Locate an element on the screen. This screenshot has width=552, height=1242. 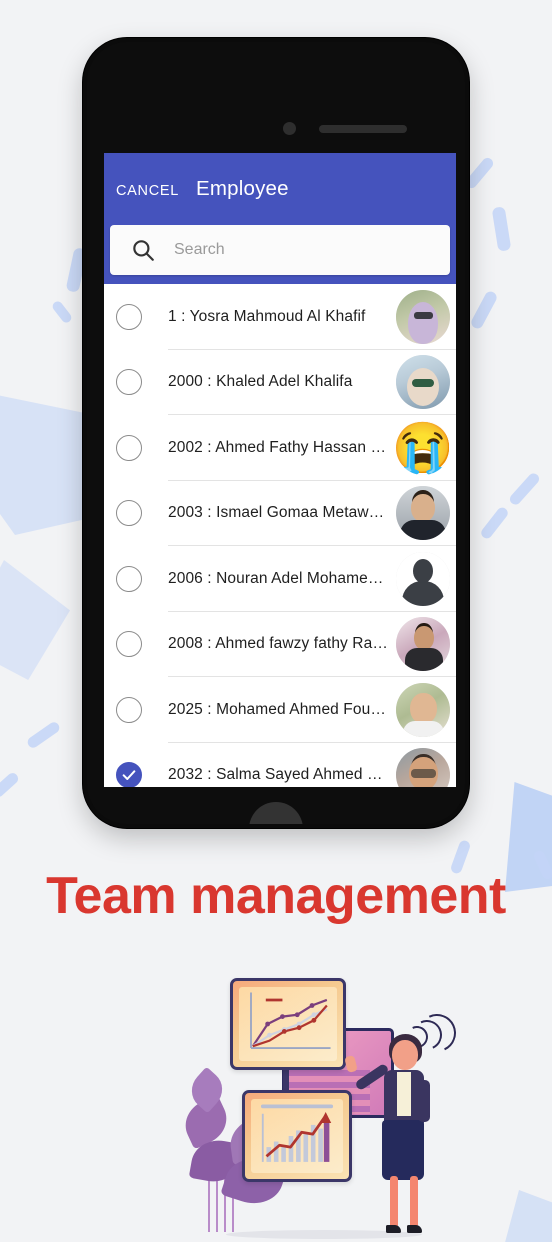
search-container is located at coordinates (280, 254).